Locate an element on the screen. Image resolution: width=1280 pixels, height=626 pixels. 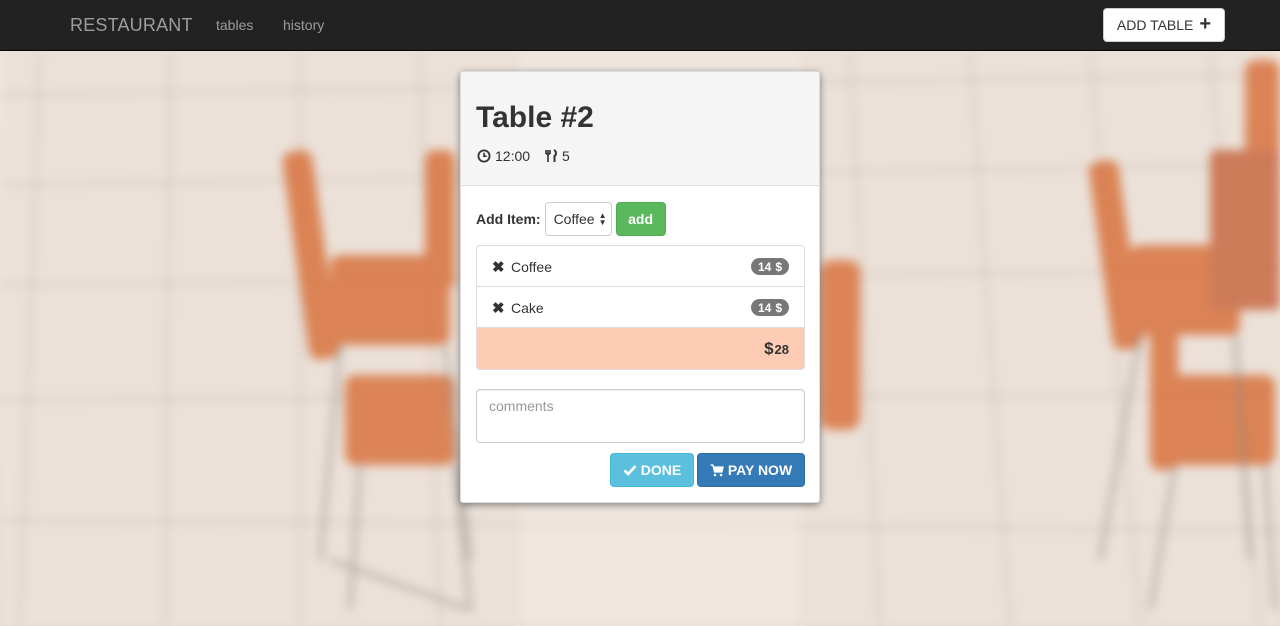
table-card-header: Table #2 12:00 5 is located at coordinates (640, 129).